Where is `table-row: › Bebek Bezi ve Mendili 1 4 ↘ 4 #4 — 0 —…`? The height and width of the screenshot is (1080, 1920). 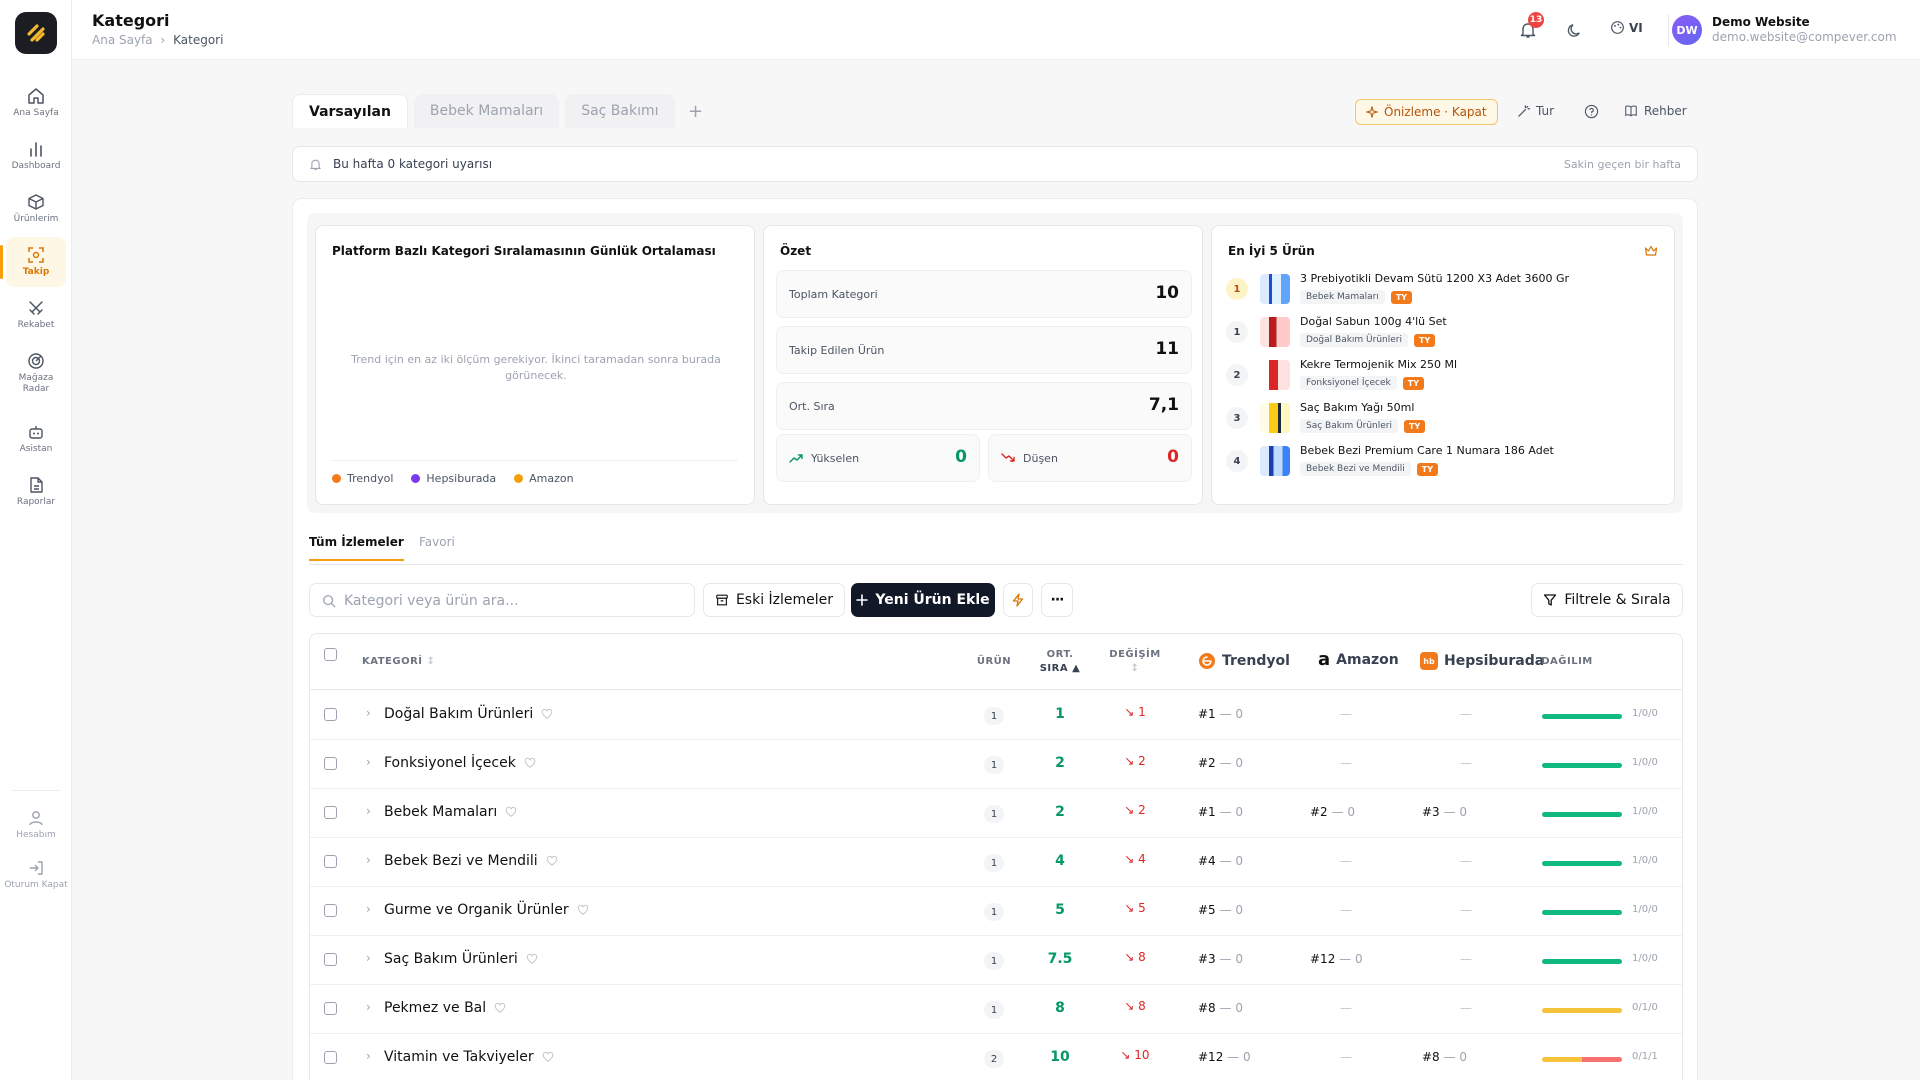 table-row: › Bebek Bezi ve Mendili 1 4 ↘ 4 #4 — 0 —… is located at coordinates (996, 862).